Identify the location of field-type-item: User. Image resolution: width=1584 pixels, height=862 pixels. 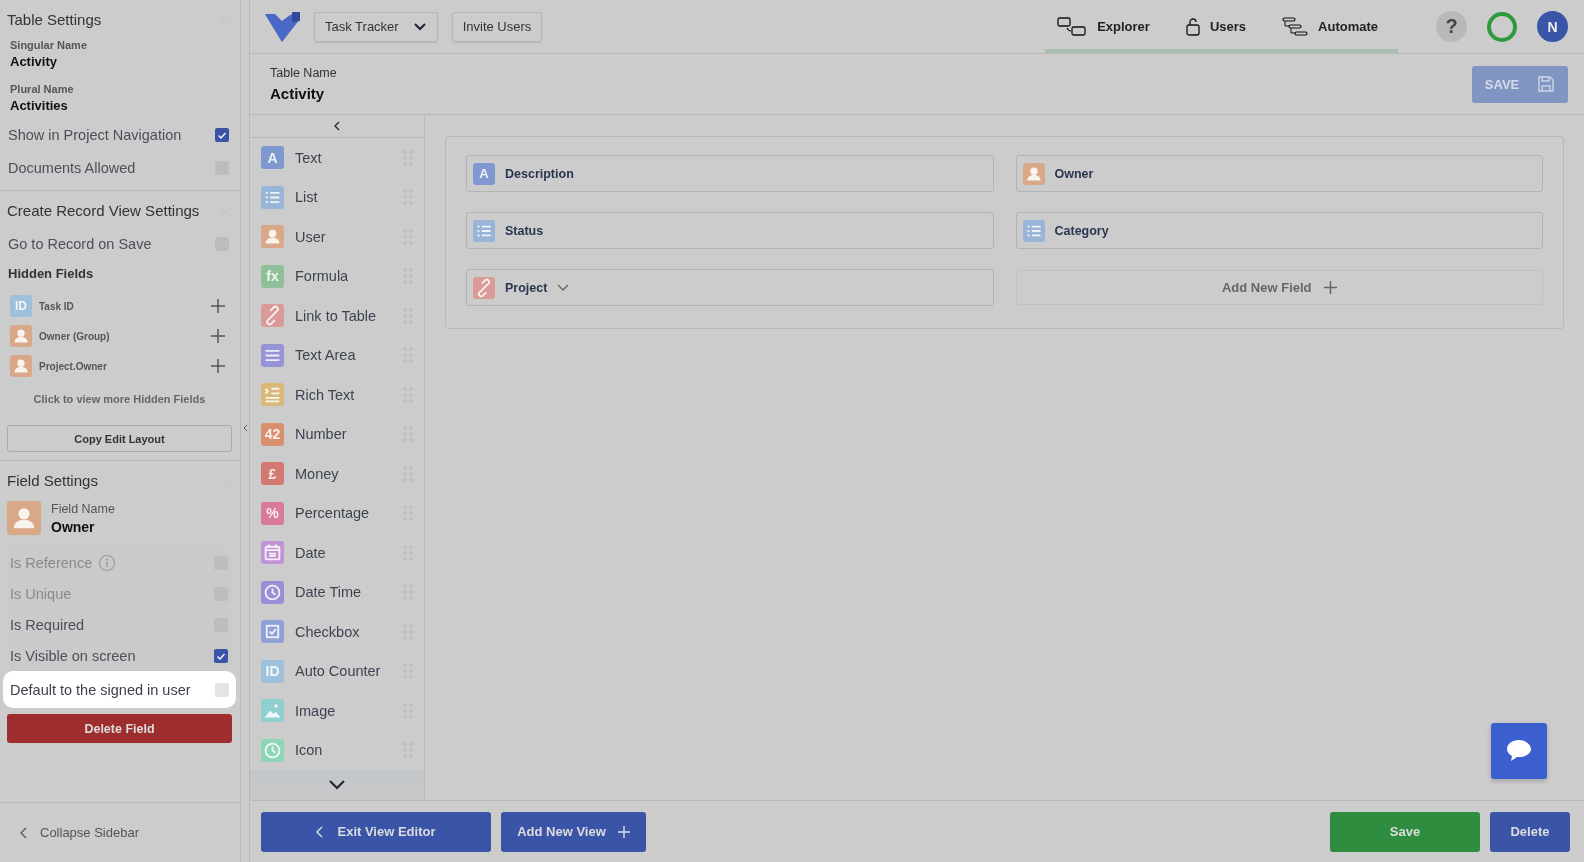
(337, 237).